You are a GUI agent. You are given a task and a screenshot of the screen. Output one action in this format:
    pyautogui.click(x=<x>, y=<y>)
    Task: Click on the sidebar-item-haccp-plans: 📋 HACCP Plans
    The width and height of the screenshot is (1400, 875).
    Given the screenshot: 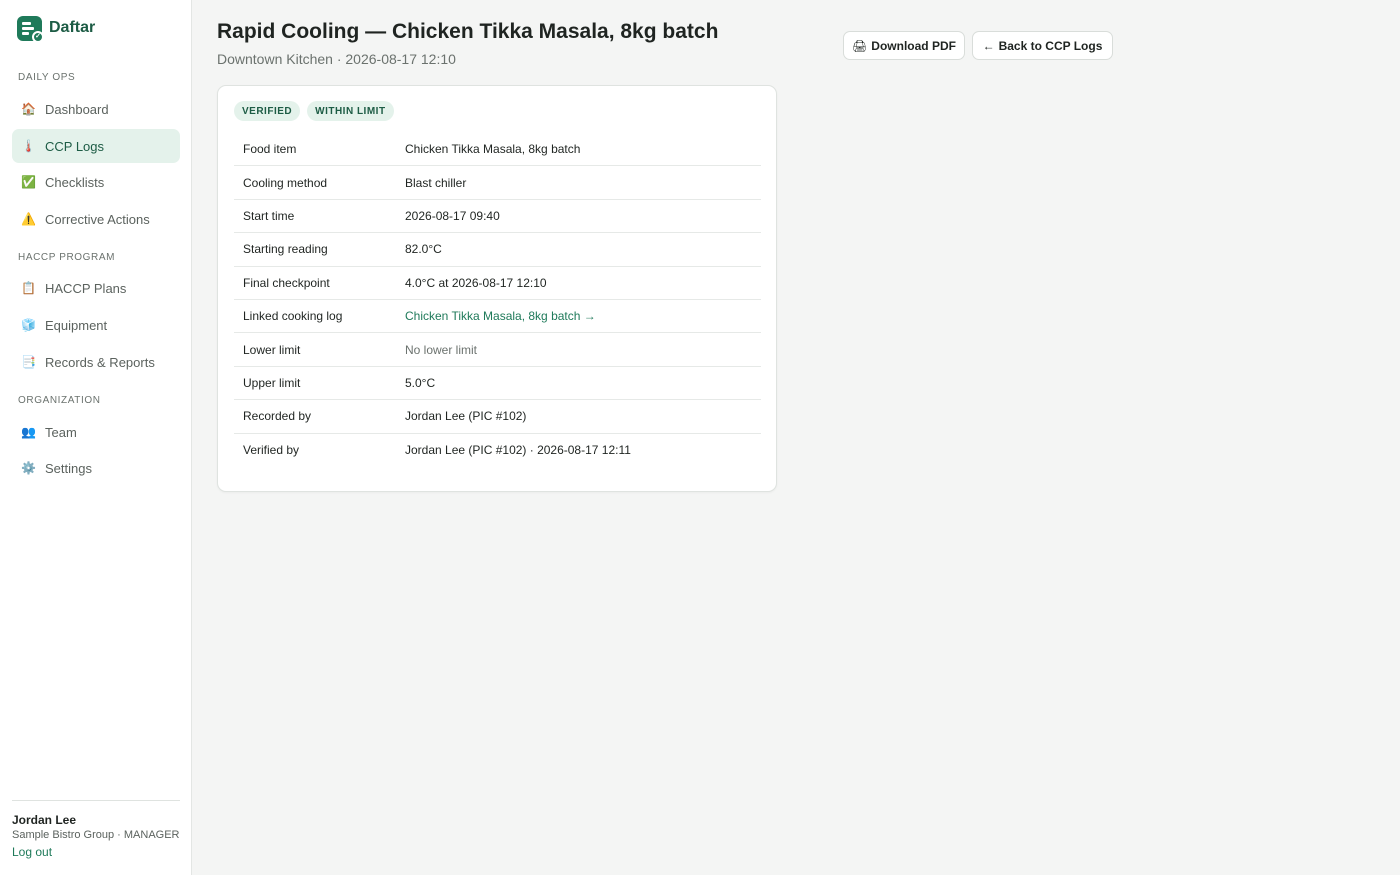 What is the action you would take?
    pyautogui.click(x=96, y=288)
    